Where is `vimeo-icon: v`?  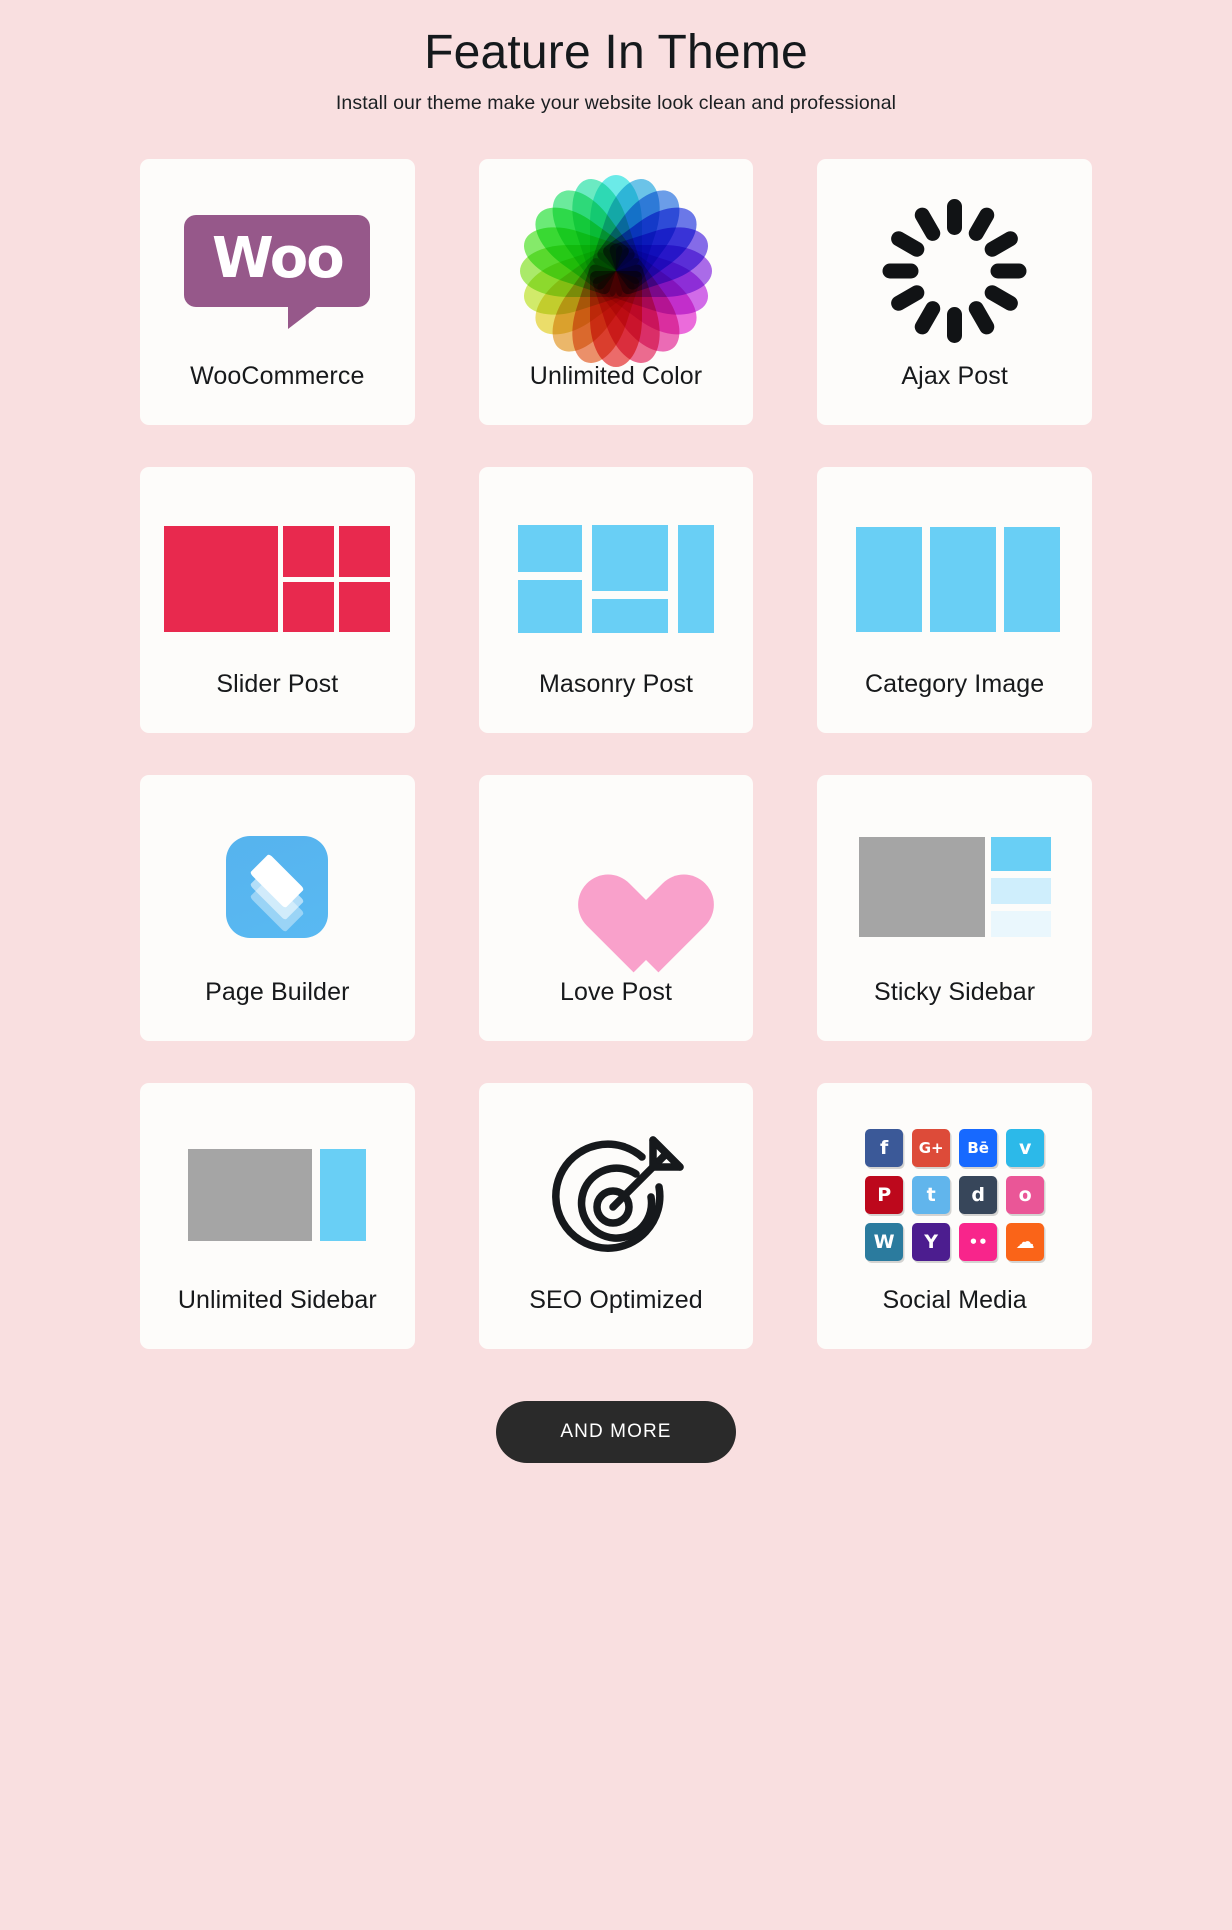
vimeo-icon: v is located at coordinates (1025, 1148).